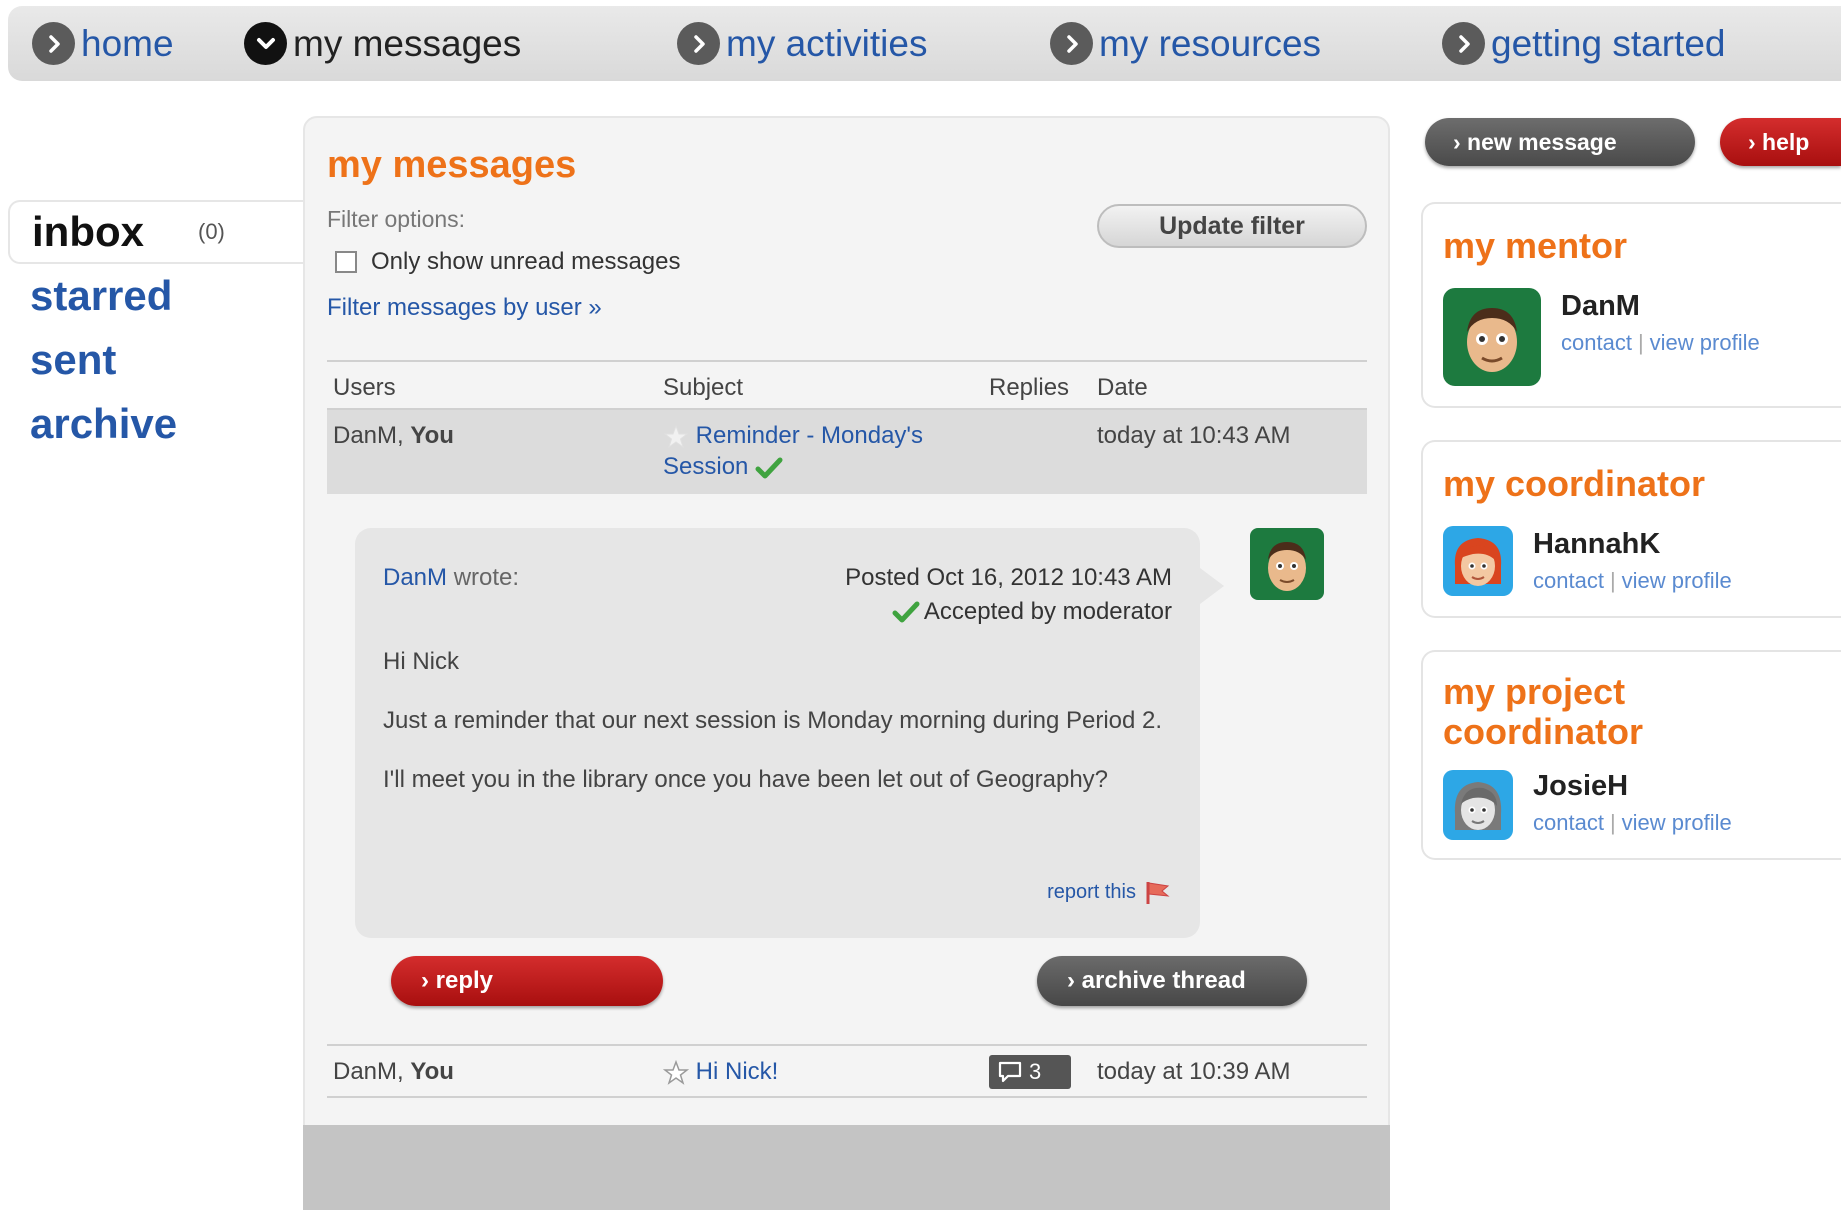 The image size is (1841, 1210). What do you see at coordinates (265, 43) in the screenshot?
I see `chevron-down-icon` at bounding box center [265, 43].